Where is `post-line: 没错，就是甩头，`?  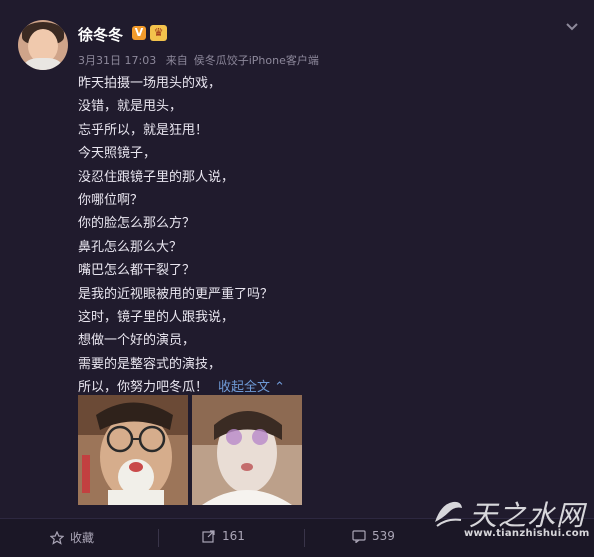 post-line: 没错，就是甩头， is located at coordinates (130, 107).